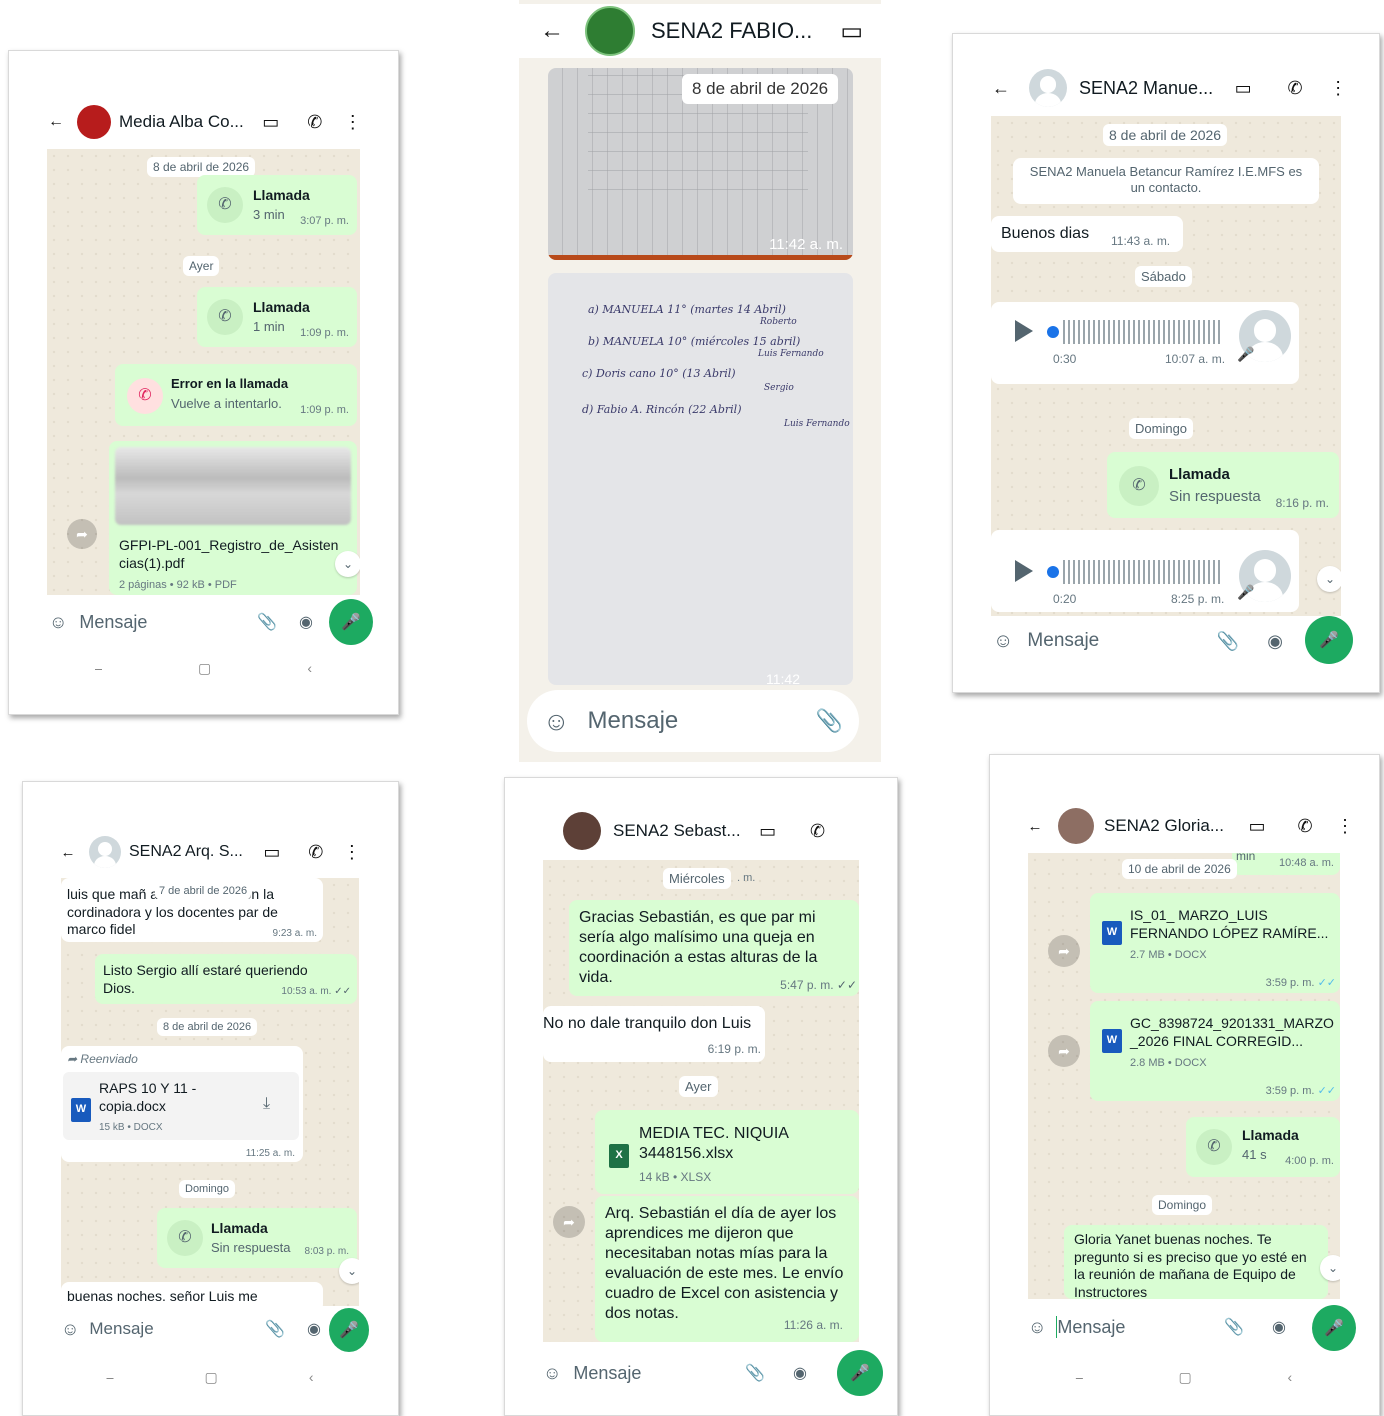 Image resolution: width=1384 pixels, height=1416 pixels. I want to click on image-message-1: 8 de abril de 2026 11:42 a. m., so click(700, 164).